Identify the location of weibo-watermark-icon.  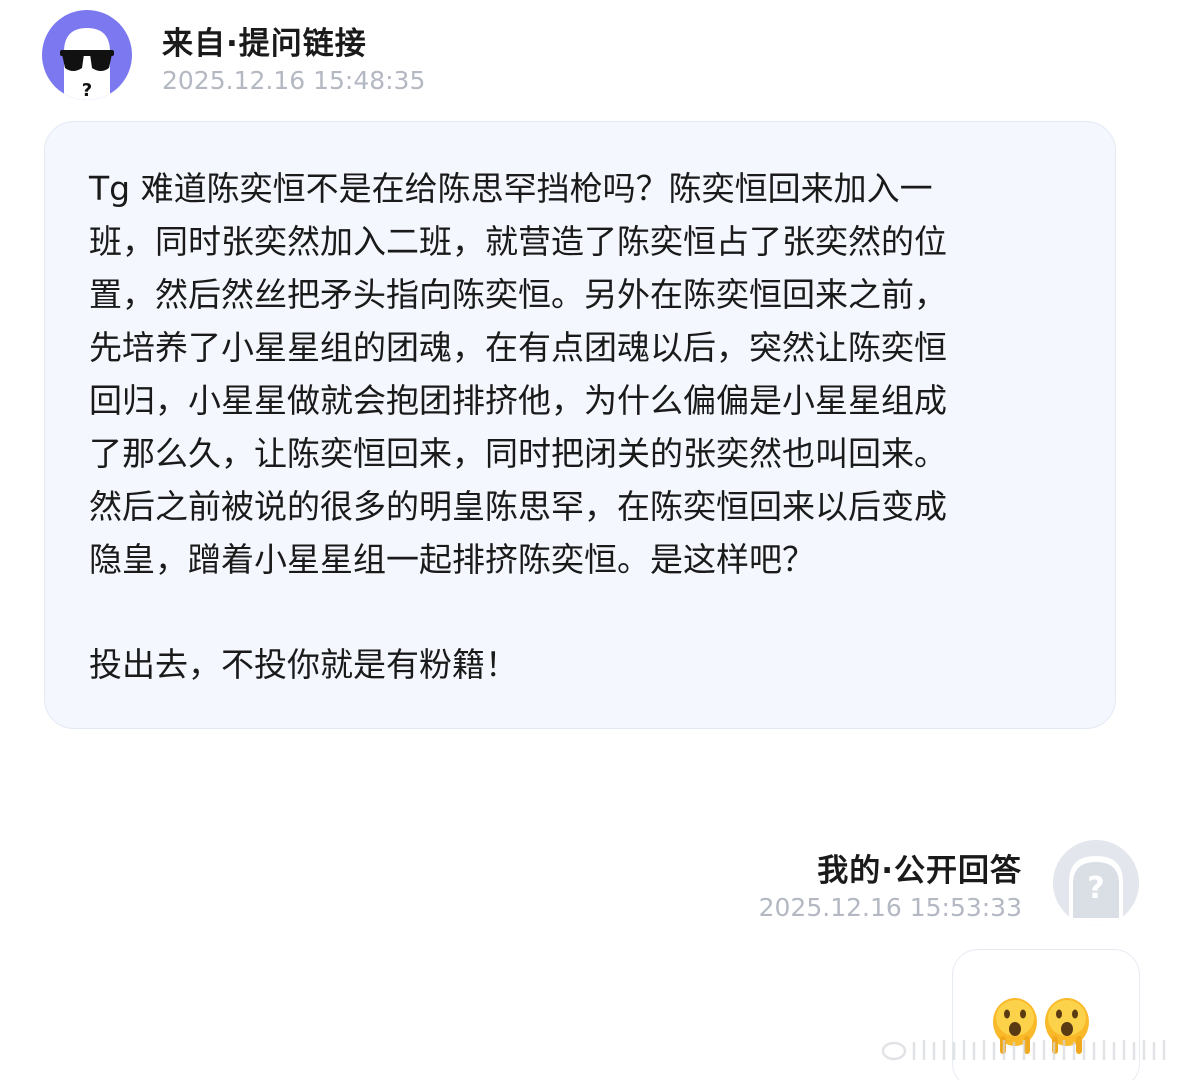
(1023, 1050).